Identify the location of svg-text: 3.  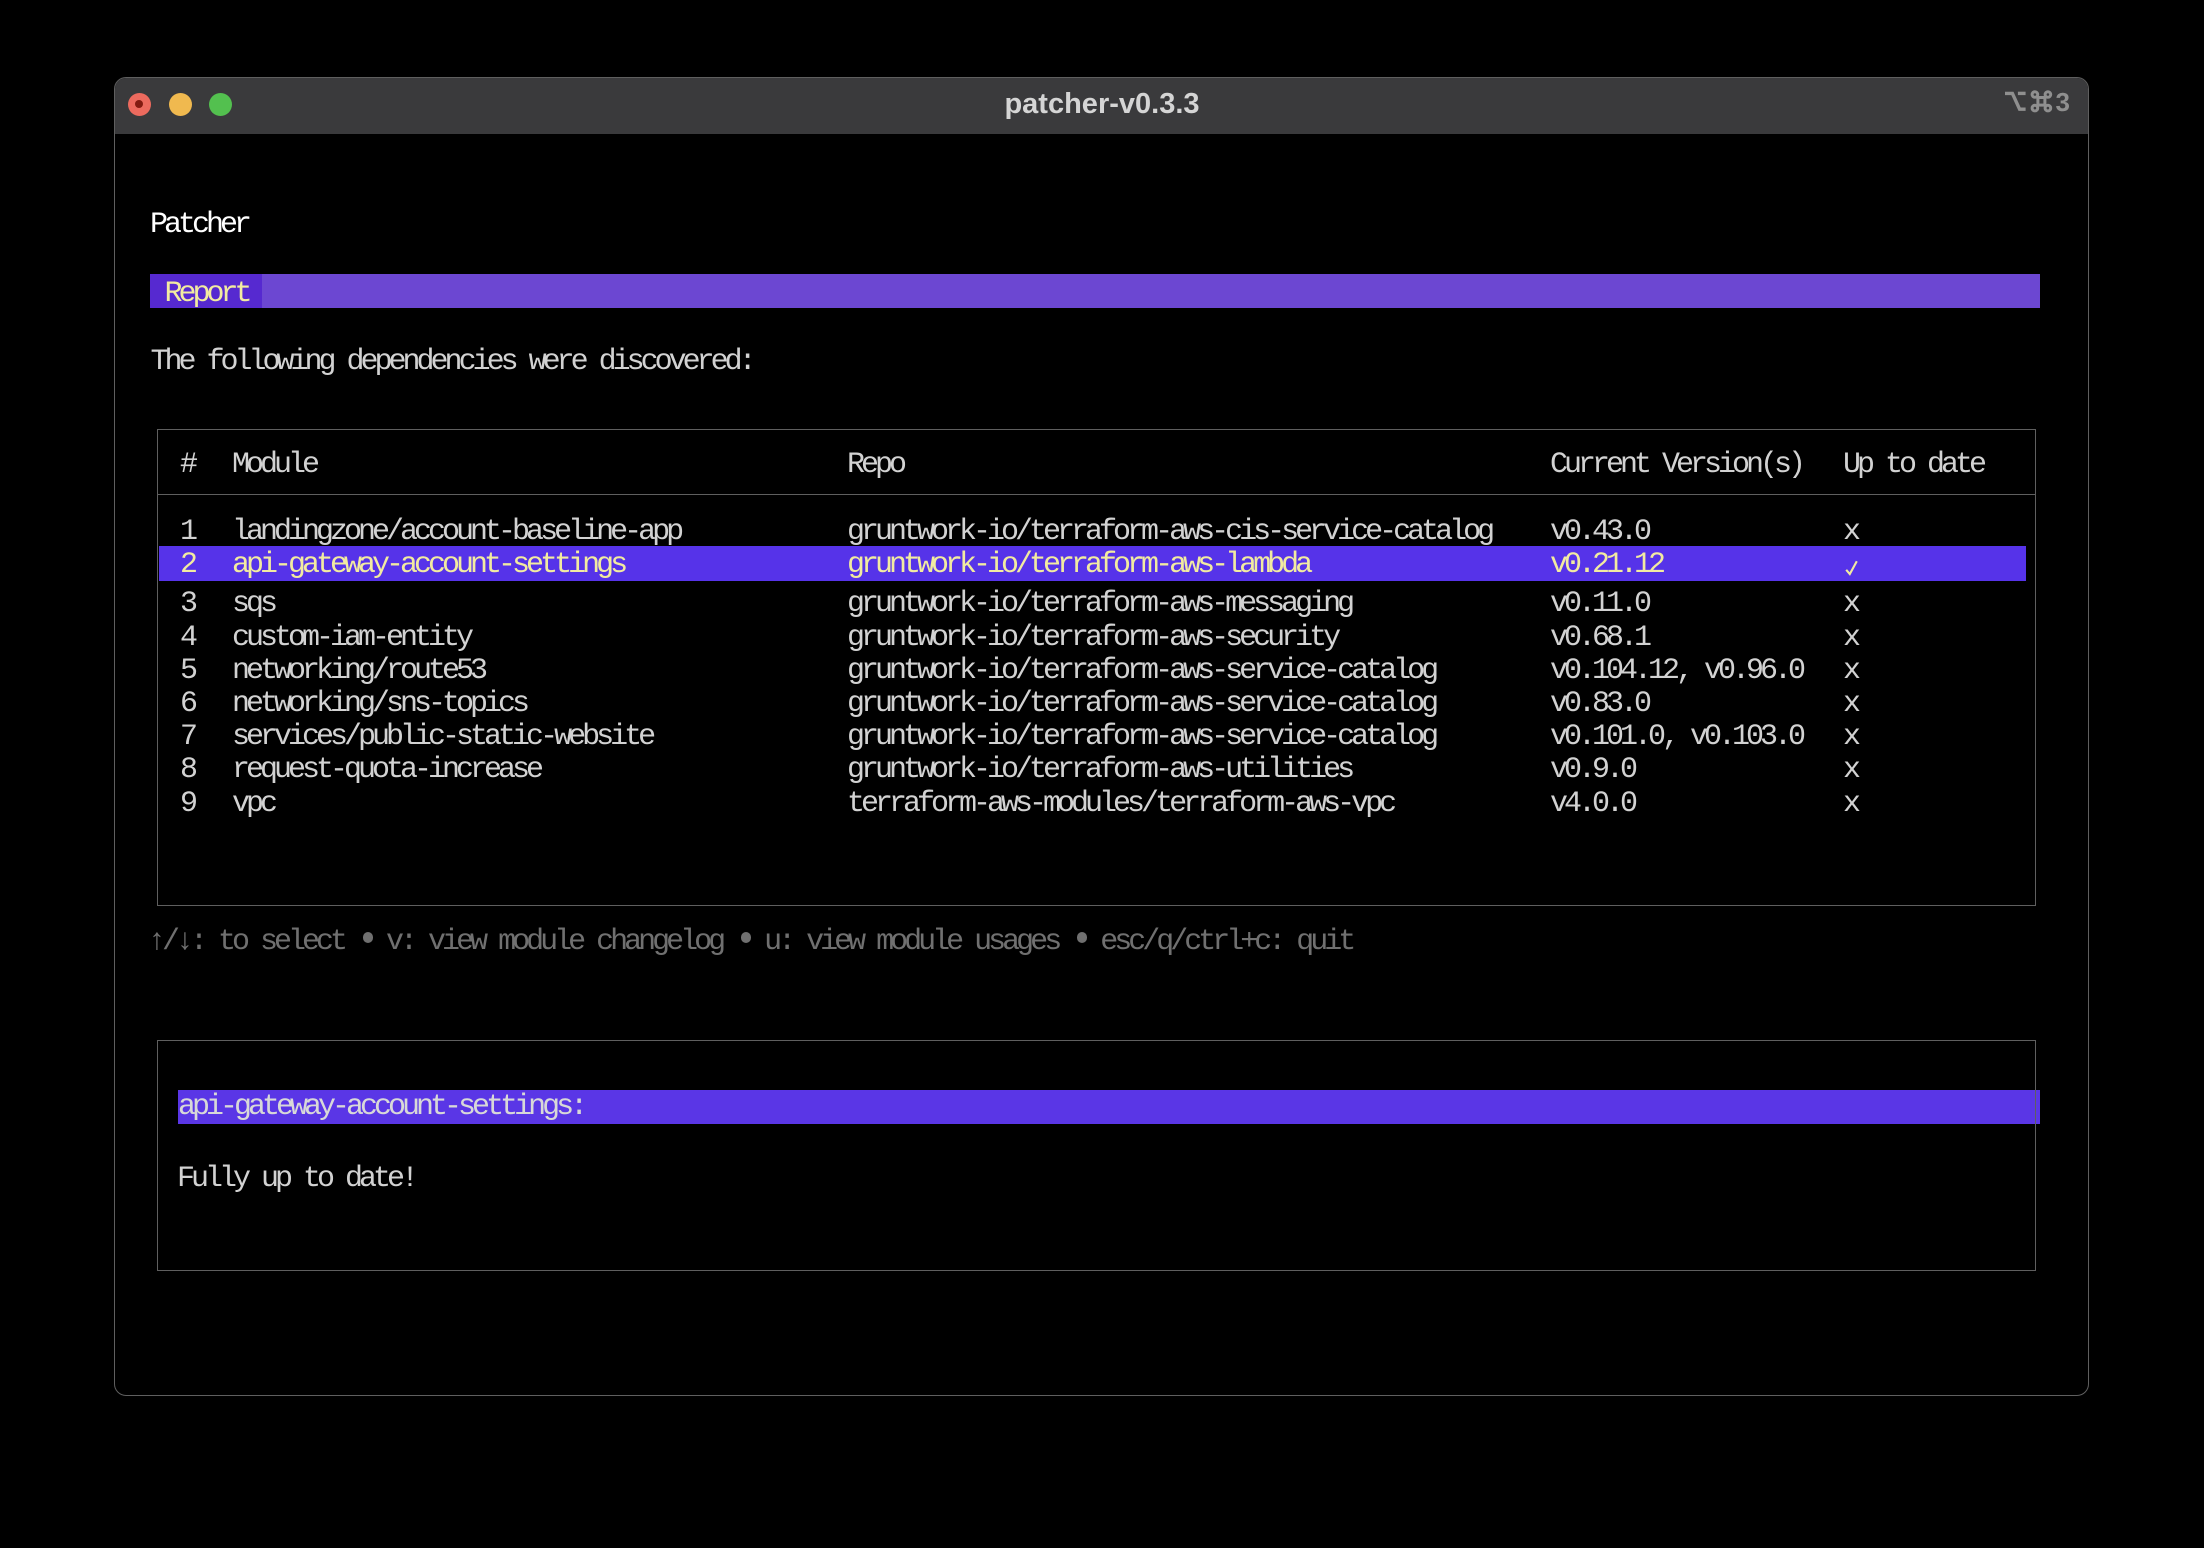
(2063, 101).